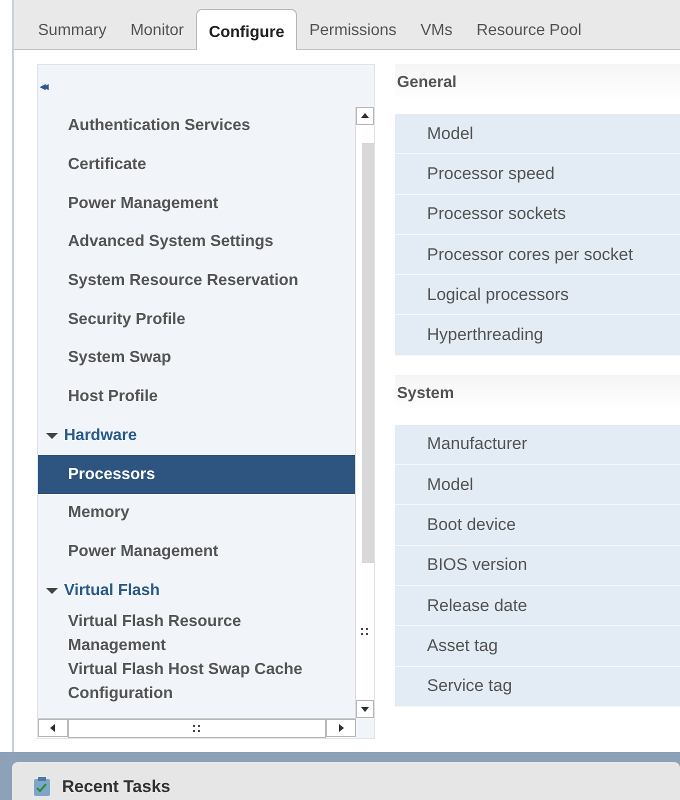  Describe the element at coordinates (537, 295) in the screenshot. I see `property-label: Logical processors` at that location.